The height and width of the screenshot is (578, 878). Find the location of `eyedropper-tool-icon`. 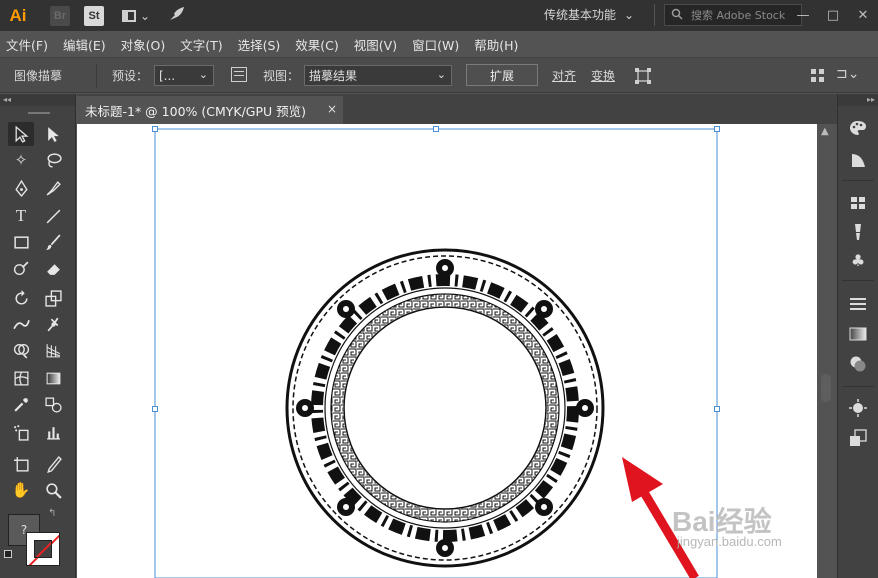

eyedropper-tool-icon is located at coordinates (21, 404).